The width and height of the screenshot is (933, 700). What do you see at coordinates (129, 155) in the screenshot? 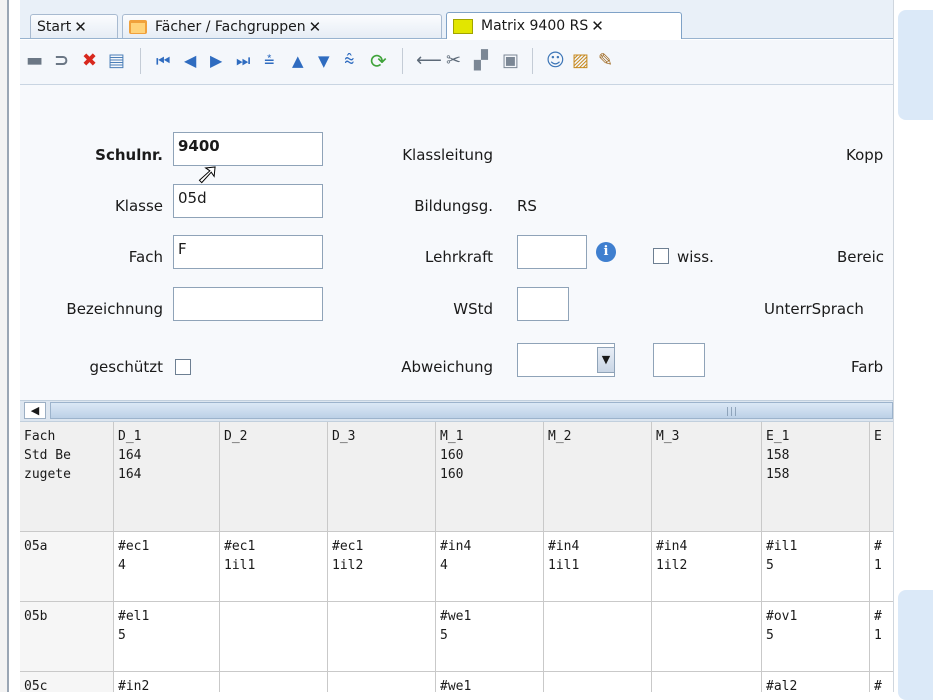
I see `schulnr-label: Schulnr.` at bounding box center [129, 155].